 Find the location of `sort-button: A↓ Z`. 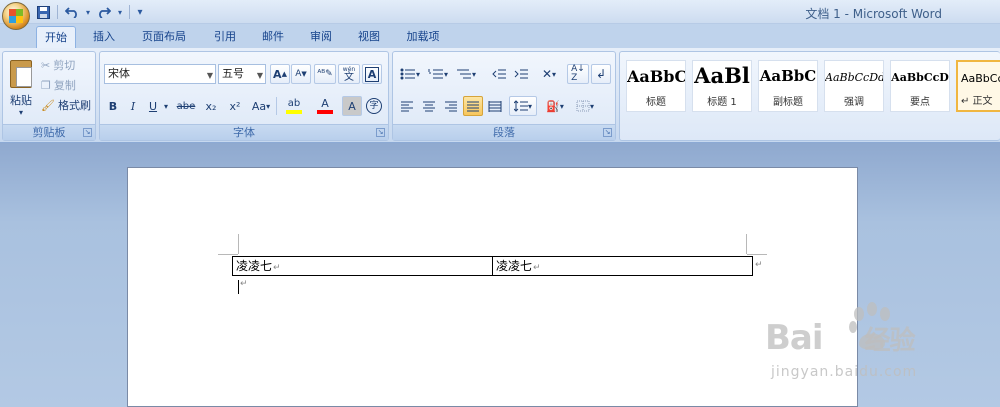

sort-button: A↓ Z is located at coordinates (578, 74).